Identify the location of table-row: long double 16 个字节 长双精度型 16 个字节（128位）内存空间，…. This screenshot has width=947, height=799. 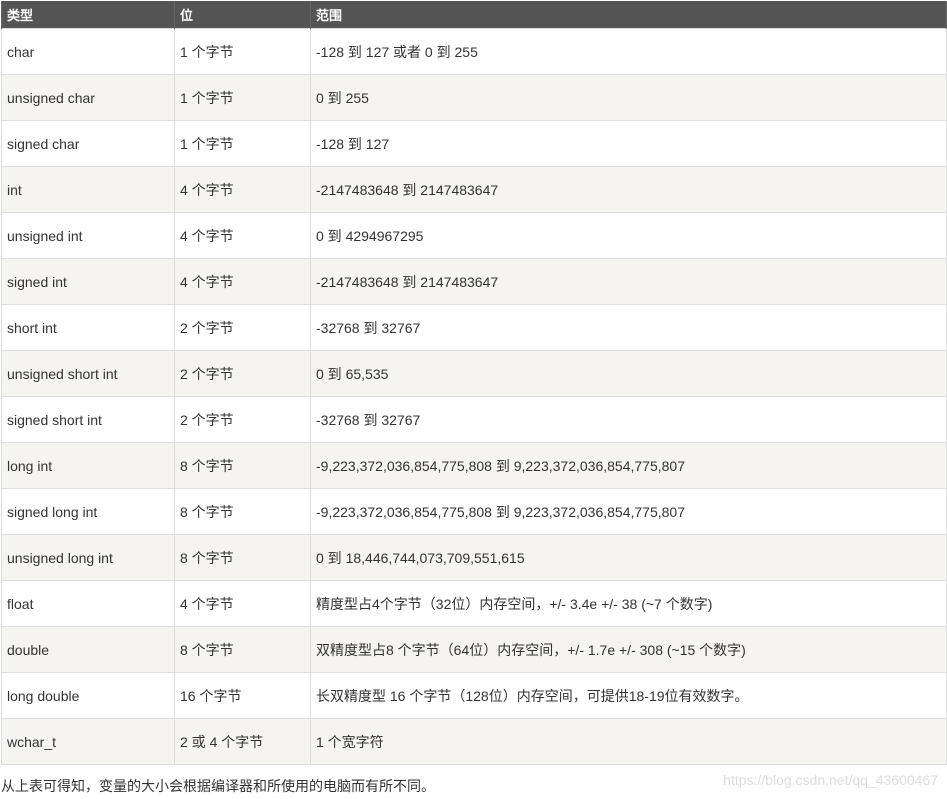
(474, 695).